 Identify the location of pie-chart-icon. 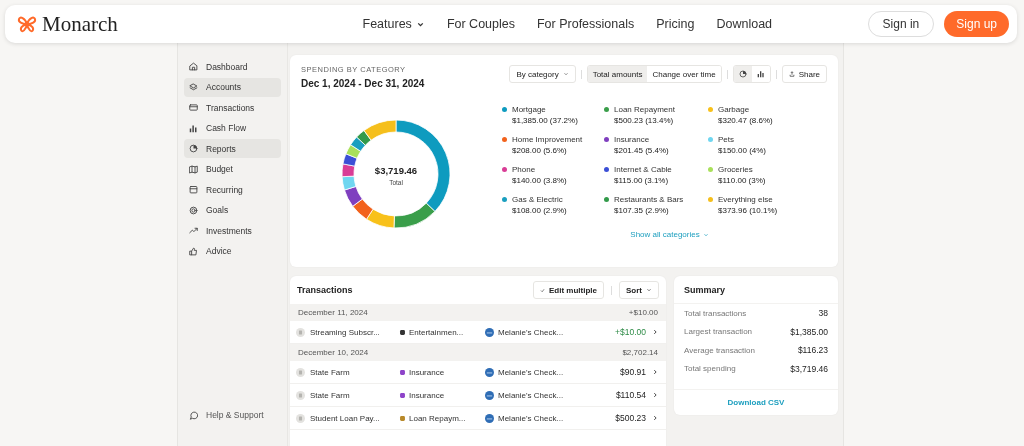
(742, 74).